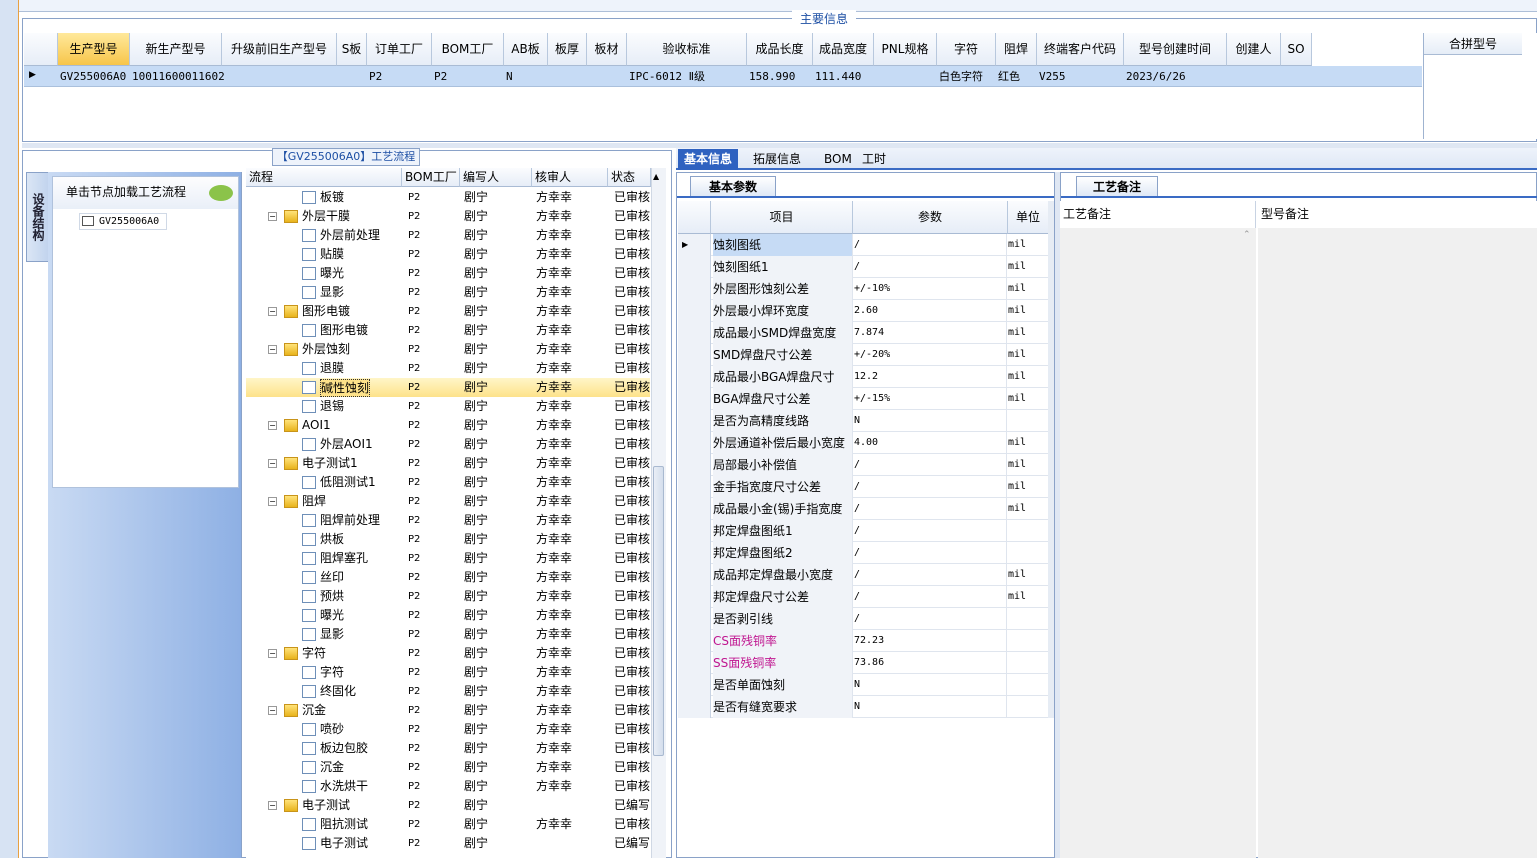  Describe the element at coordinates (448, 387) in the screenshot. I see `tree-row: 碱性蚀刻 P2 剧宁 方幸幸 已审核` at that location.